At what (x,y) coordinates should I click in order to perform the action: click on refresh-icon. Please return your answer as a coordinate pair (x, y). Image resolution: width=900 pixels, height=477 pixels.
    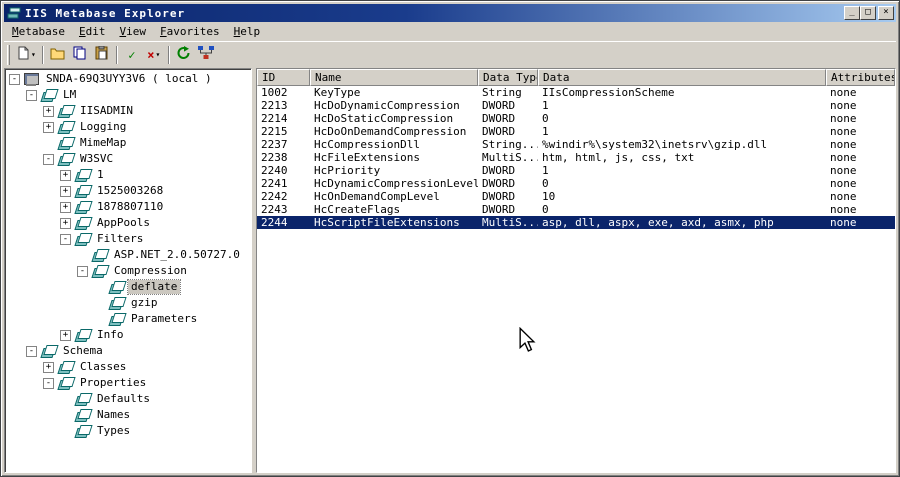
    Looking at the image, I should click on (183, 54).